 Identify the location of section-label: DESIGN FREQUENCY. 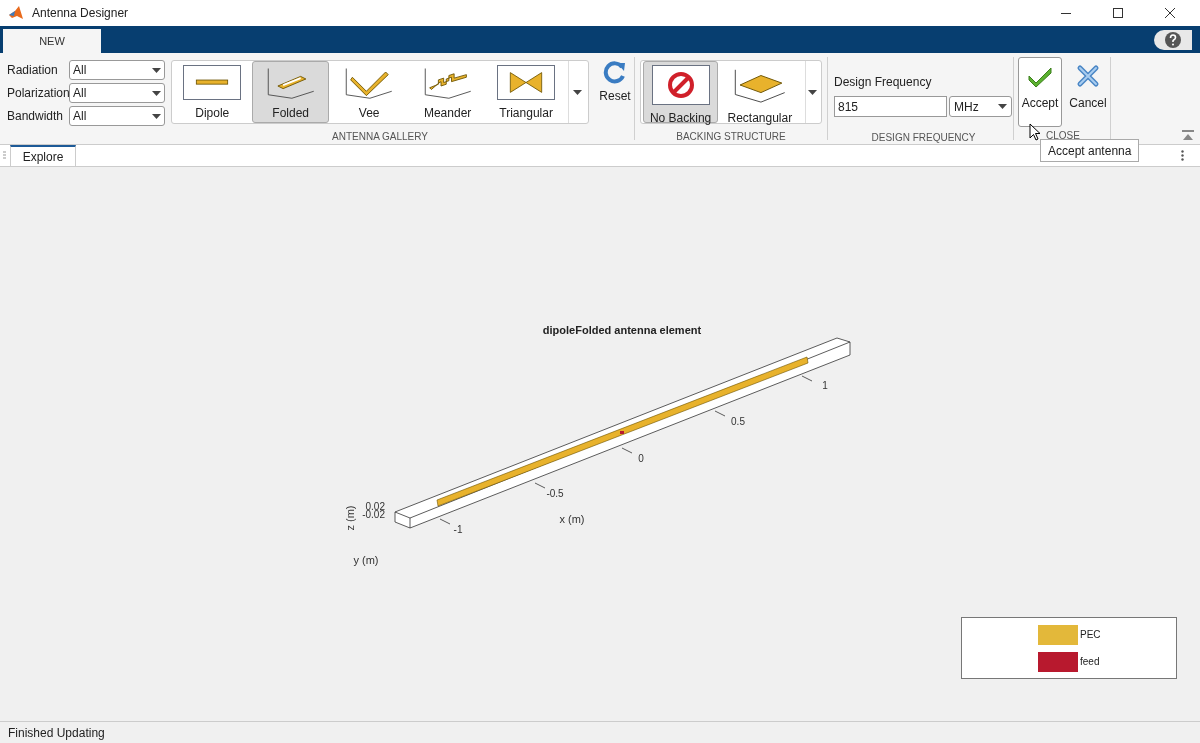
(923, 138).